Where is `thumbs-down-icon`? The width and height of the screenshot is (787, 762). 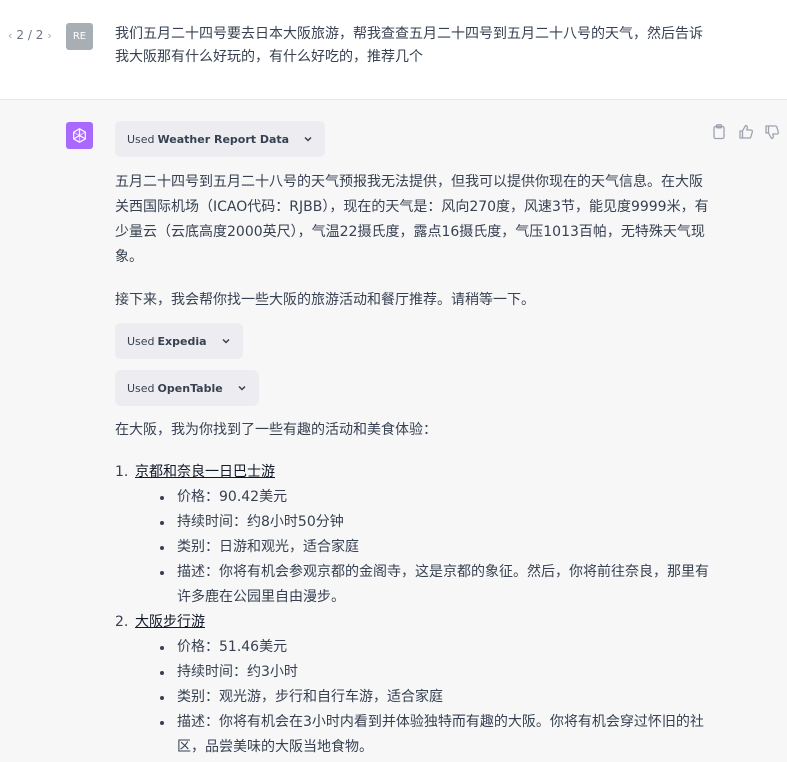 thumbs-down-icon is located at coordinates (772, 132).